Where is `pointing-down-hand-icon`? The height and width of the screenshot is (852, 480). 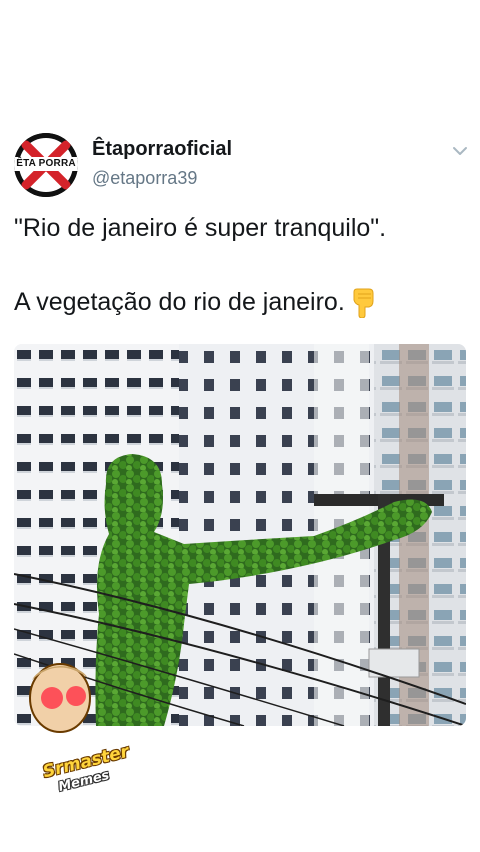 pointing-down-hand-icon is located at coordinates (363, 303).